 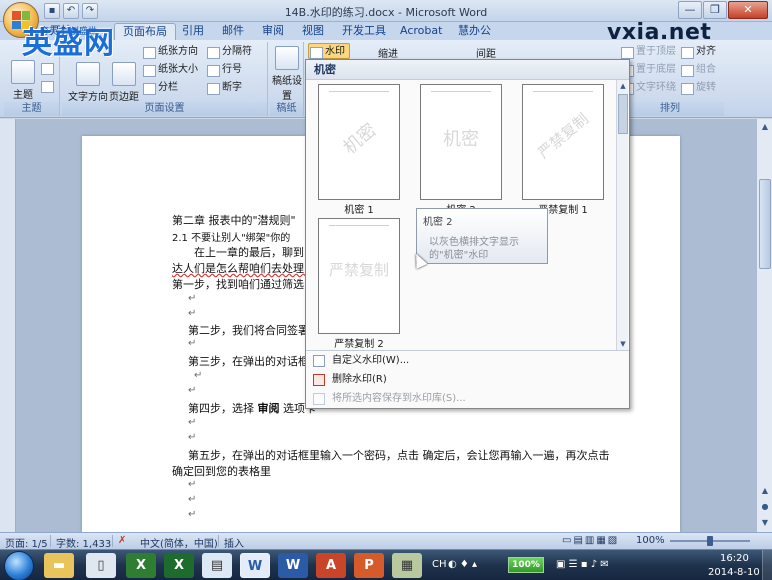 What do you see at coordinates (439, 564) in the screenshot?
I see `ime-indicator: CH` at bounding box center [439, 564].